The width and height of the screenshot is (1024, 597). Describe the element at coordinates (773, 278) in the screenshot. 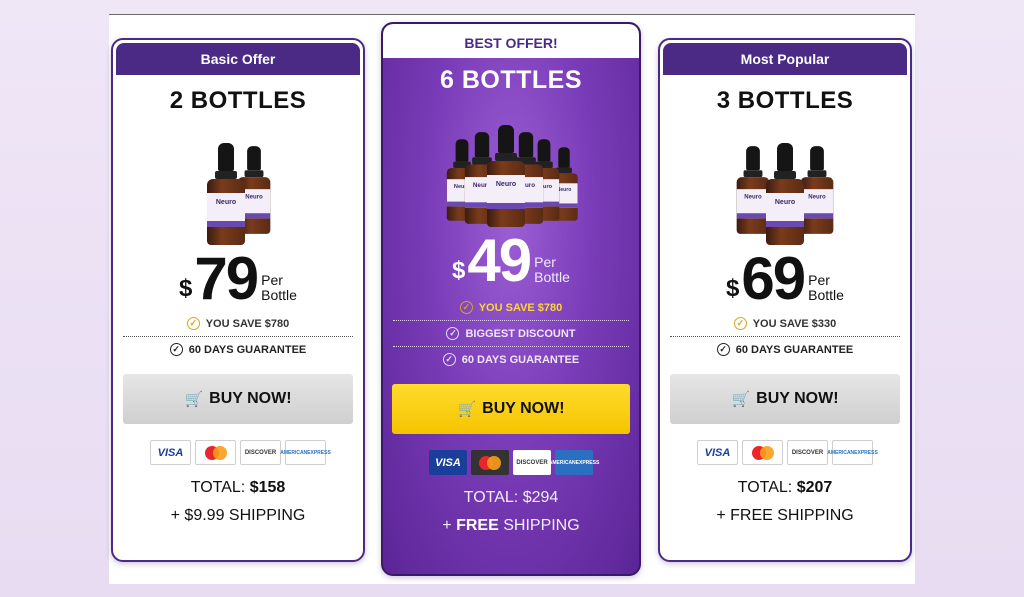

I see `price-amount: 69` at that location.